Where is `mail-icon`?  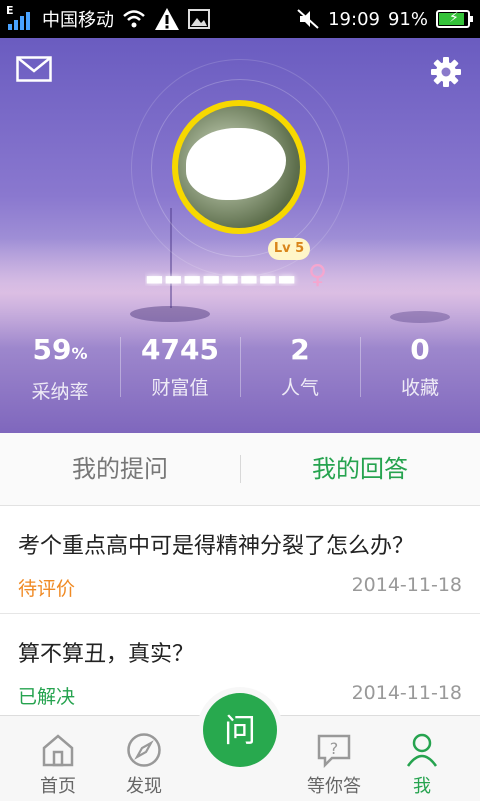 mail-icon is located at coordinates (34, 69).